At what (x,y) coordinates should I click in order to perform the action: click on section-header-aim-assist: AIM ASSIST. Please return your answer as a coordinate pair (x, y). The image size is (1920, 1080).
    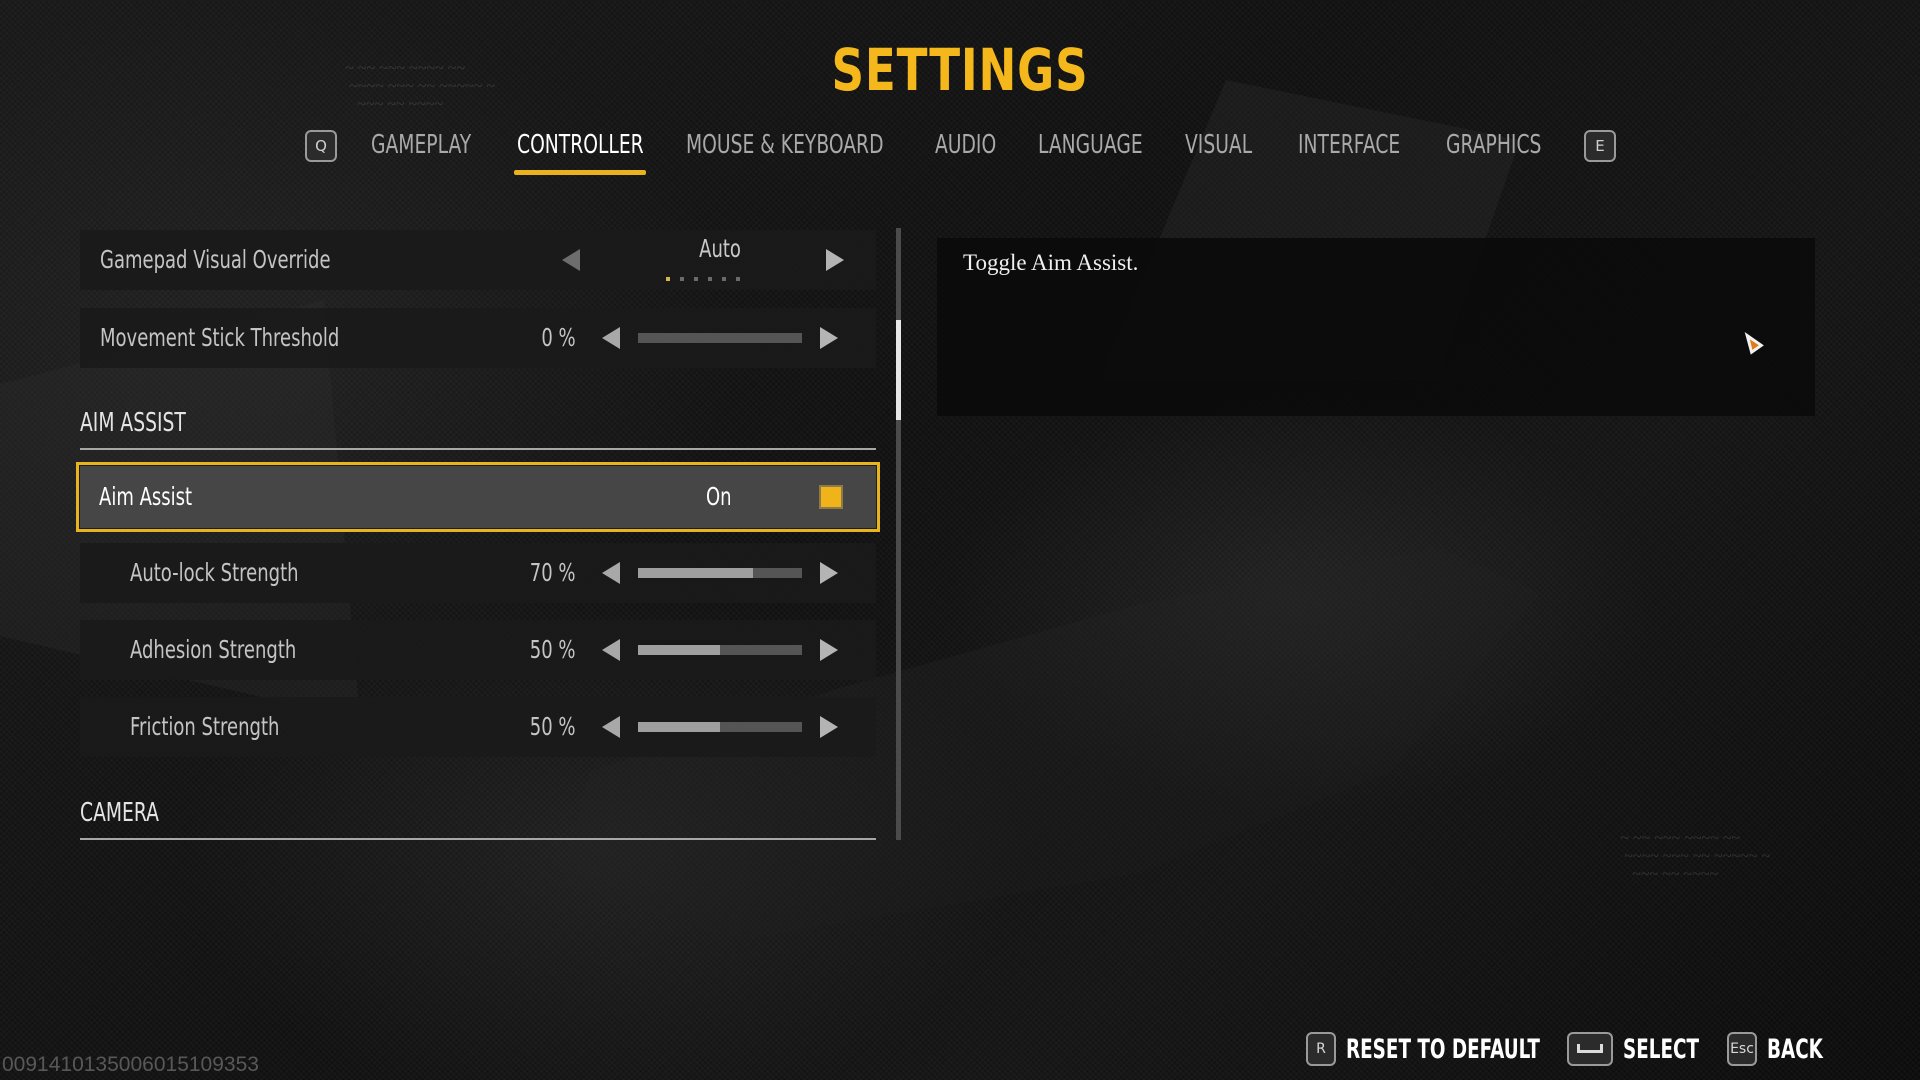
    Looking at the image, I should click on (478, 429).